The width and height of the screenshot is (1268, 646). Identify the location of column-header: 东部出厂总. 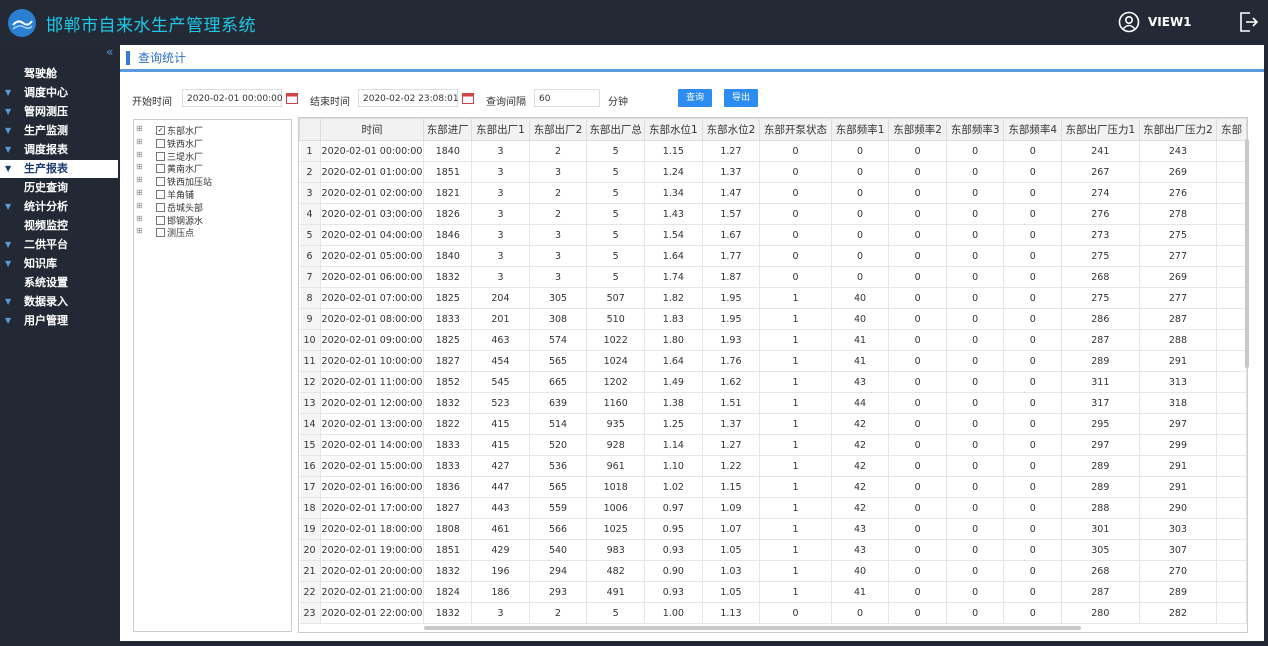
(616, 129).